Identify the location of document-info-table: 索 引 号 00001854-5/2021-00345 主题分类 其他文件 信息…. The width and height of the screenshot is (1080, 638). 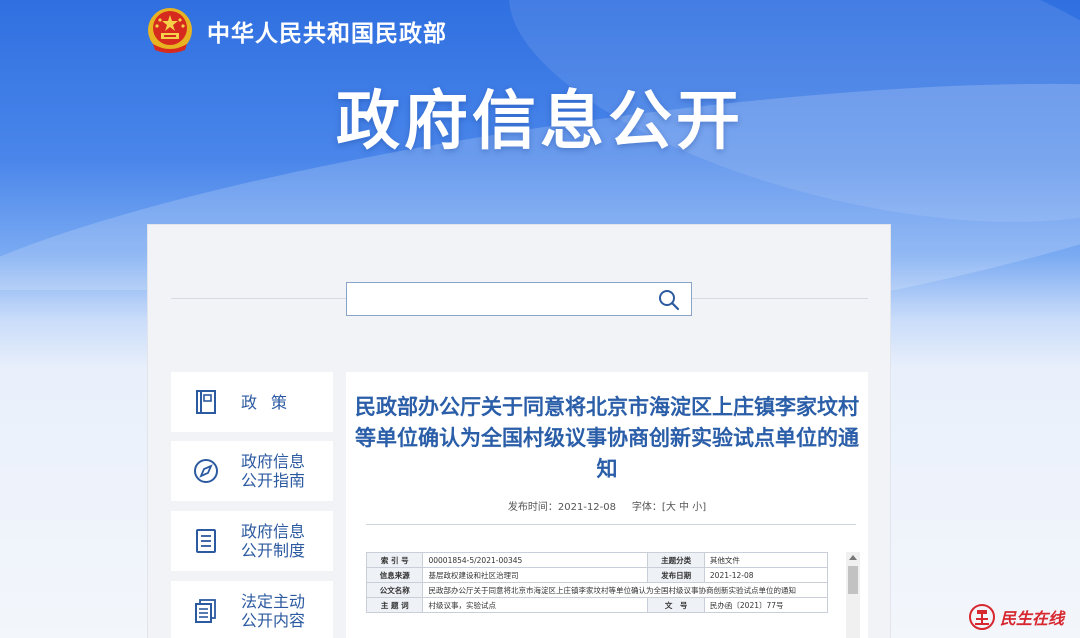
(597, 582).